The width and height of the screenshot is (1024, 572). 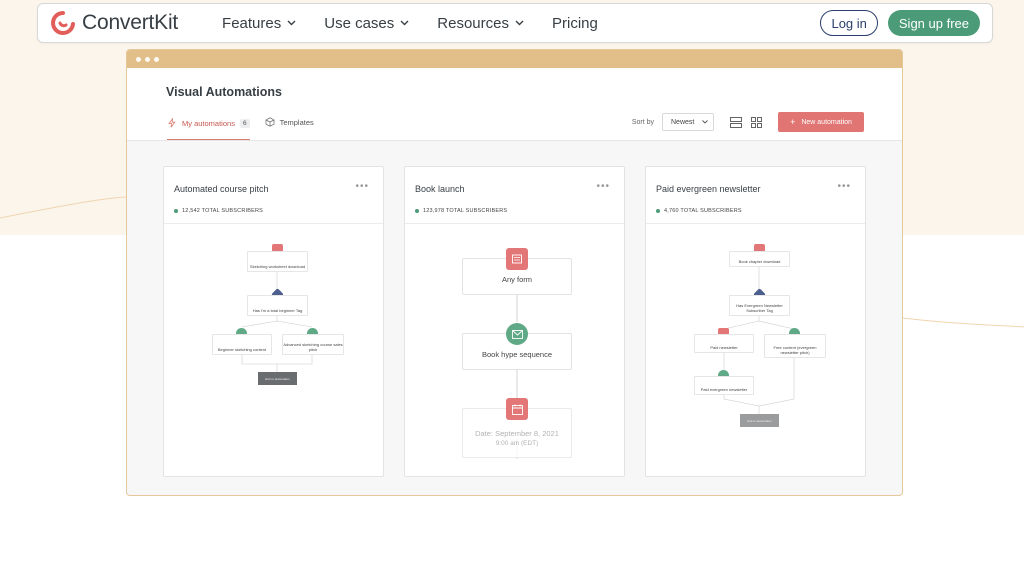 I want to click on nav-actions: Log in Sign up free, so click(x=900, y=23).